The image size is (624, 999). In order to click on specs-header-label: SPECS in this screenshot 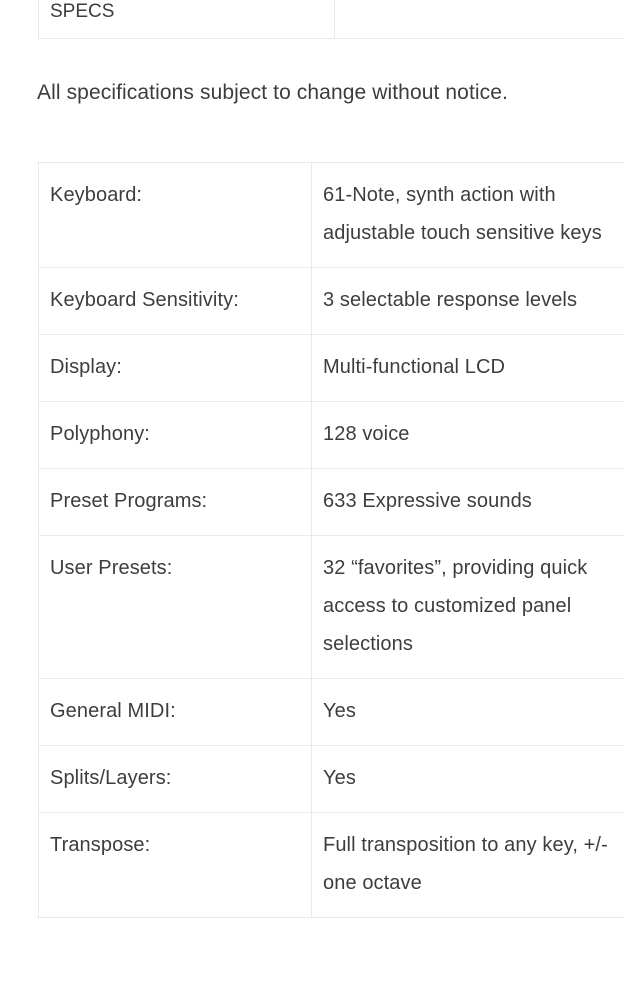, I will do `click(186, 19)`.